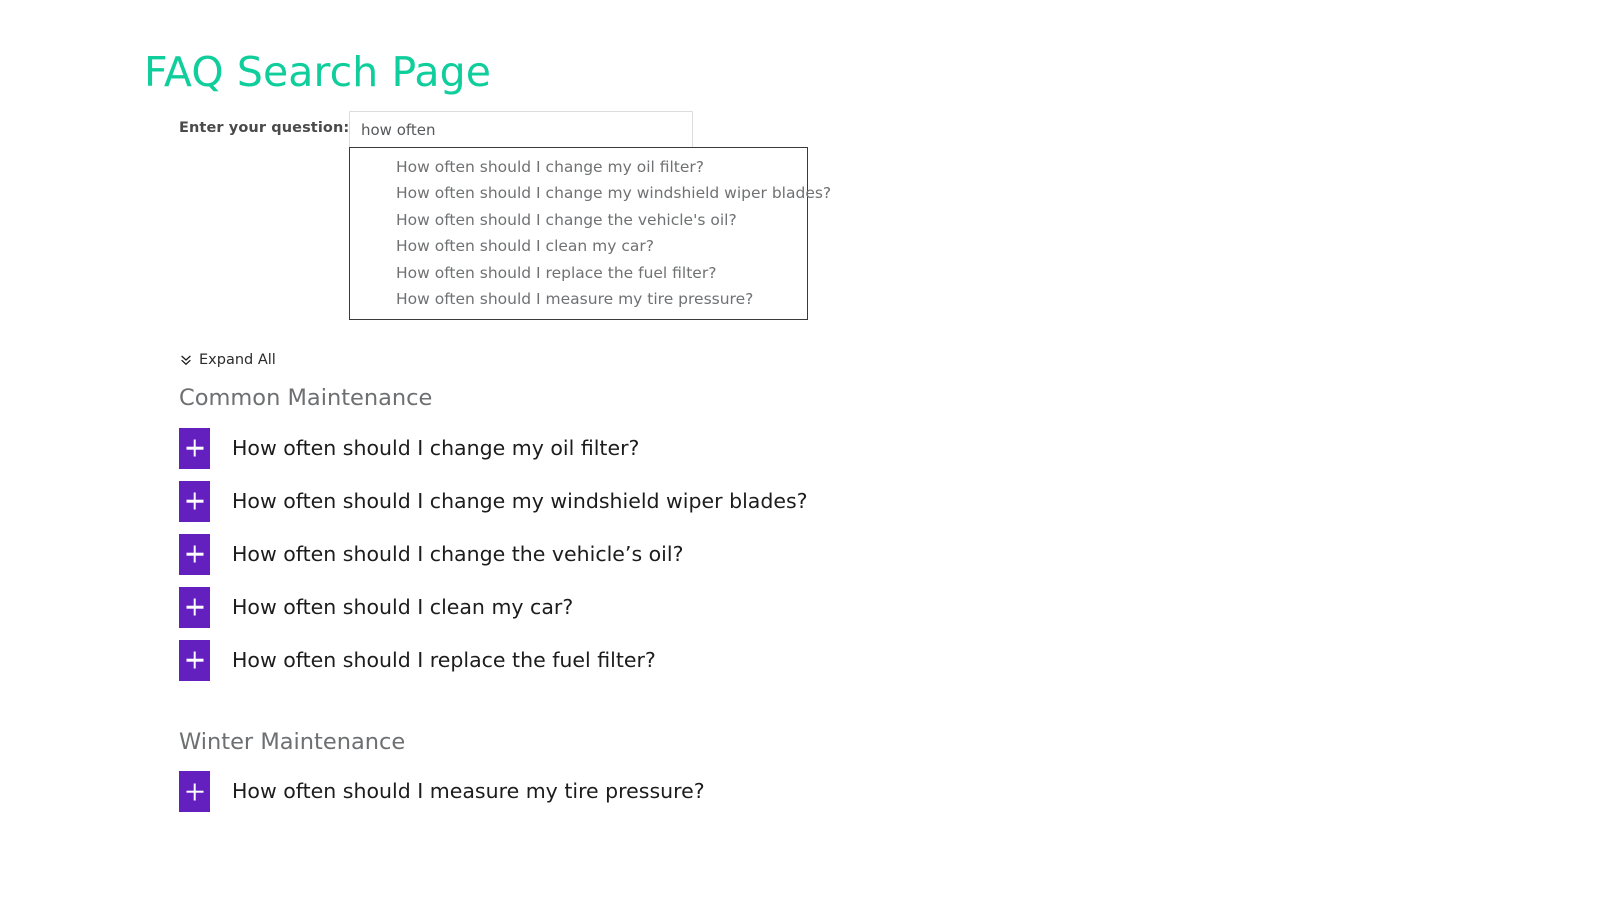 This screenshot has width=1600, height=900. I want to click on search-input, so click(521, 129).